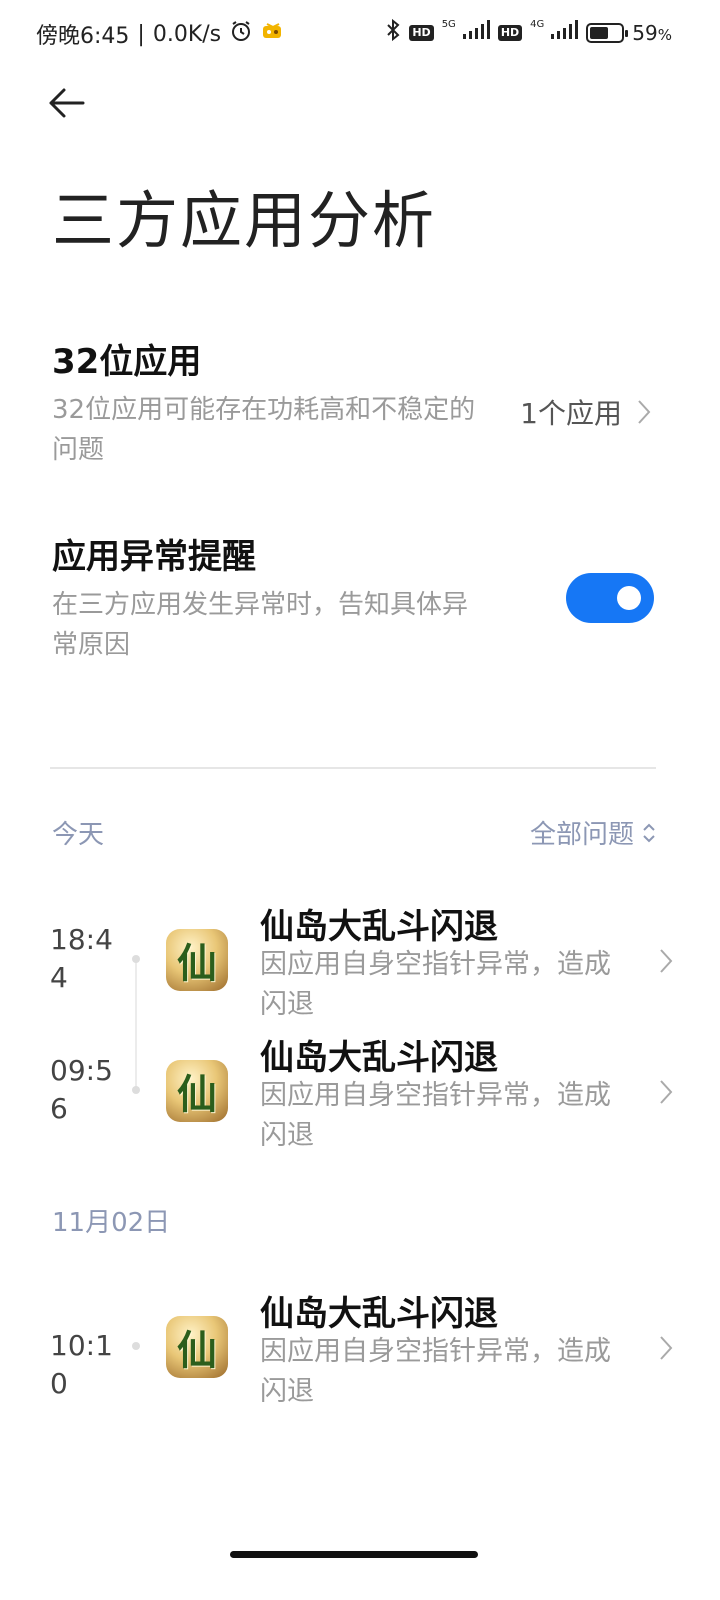  I want to click on issue-filter-button: 全部问题, so click(593, 832).